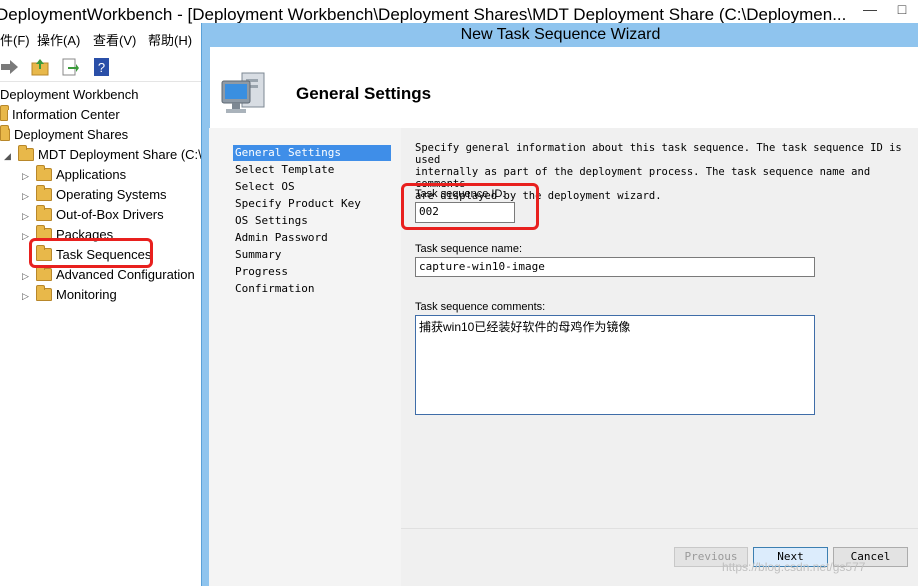 The width and height of the screenshot is (918, 586). I want to click on step-os-settings: OS Settings, so click(312, 221).